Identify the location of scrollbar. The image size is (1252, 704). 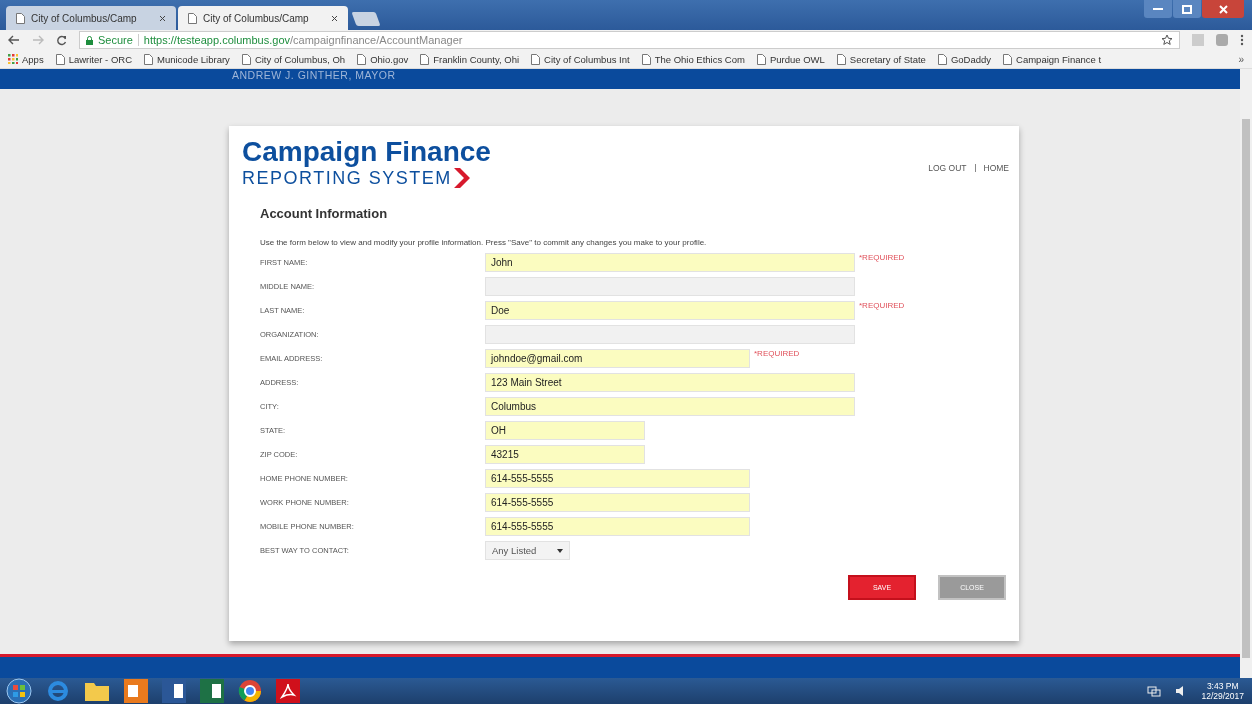
(1246, 373).